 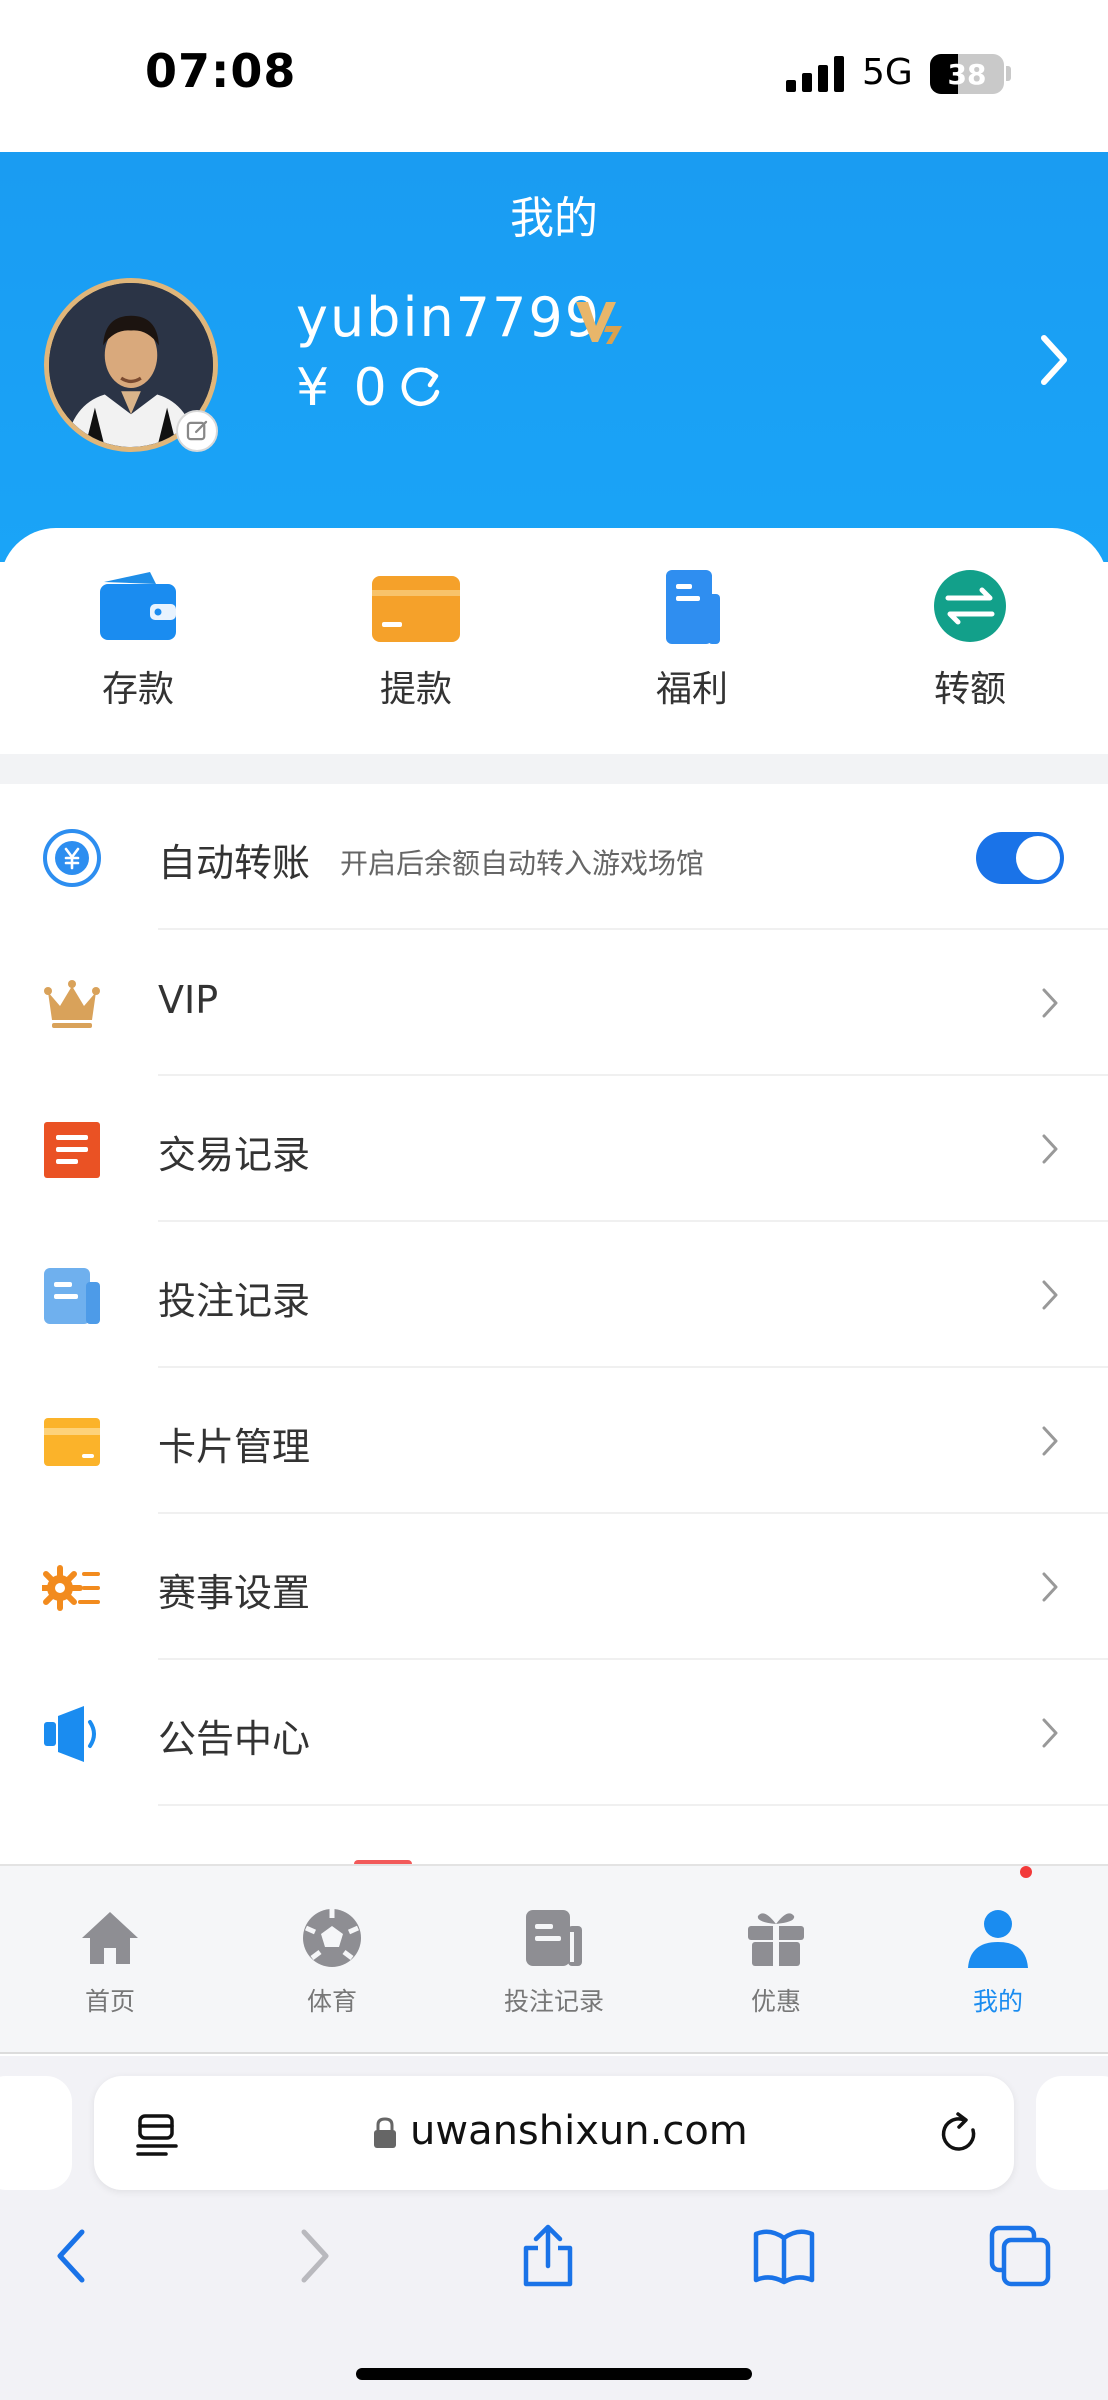 I want to click on browser-toolbar: uwanshixun.com, so click(x=554, y=2228).